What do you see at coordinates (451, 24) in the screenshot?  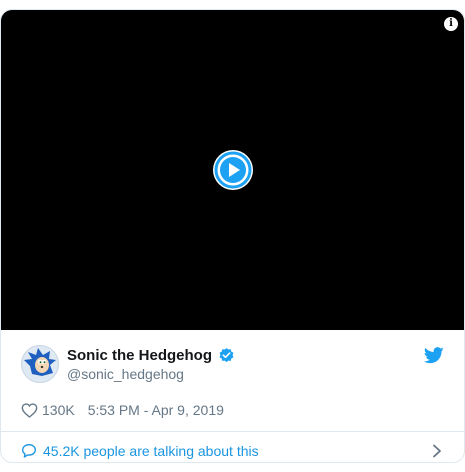 I see `info-icon: i` at bounding box center [451, 24].